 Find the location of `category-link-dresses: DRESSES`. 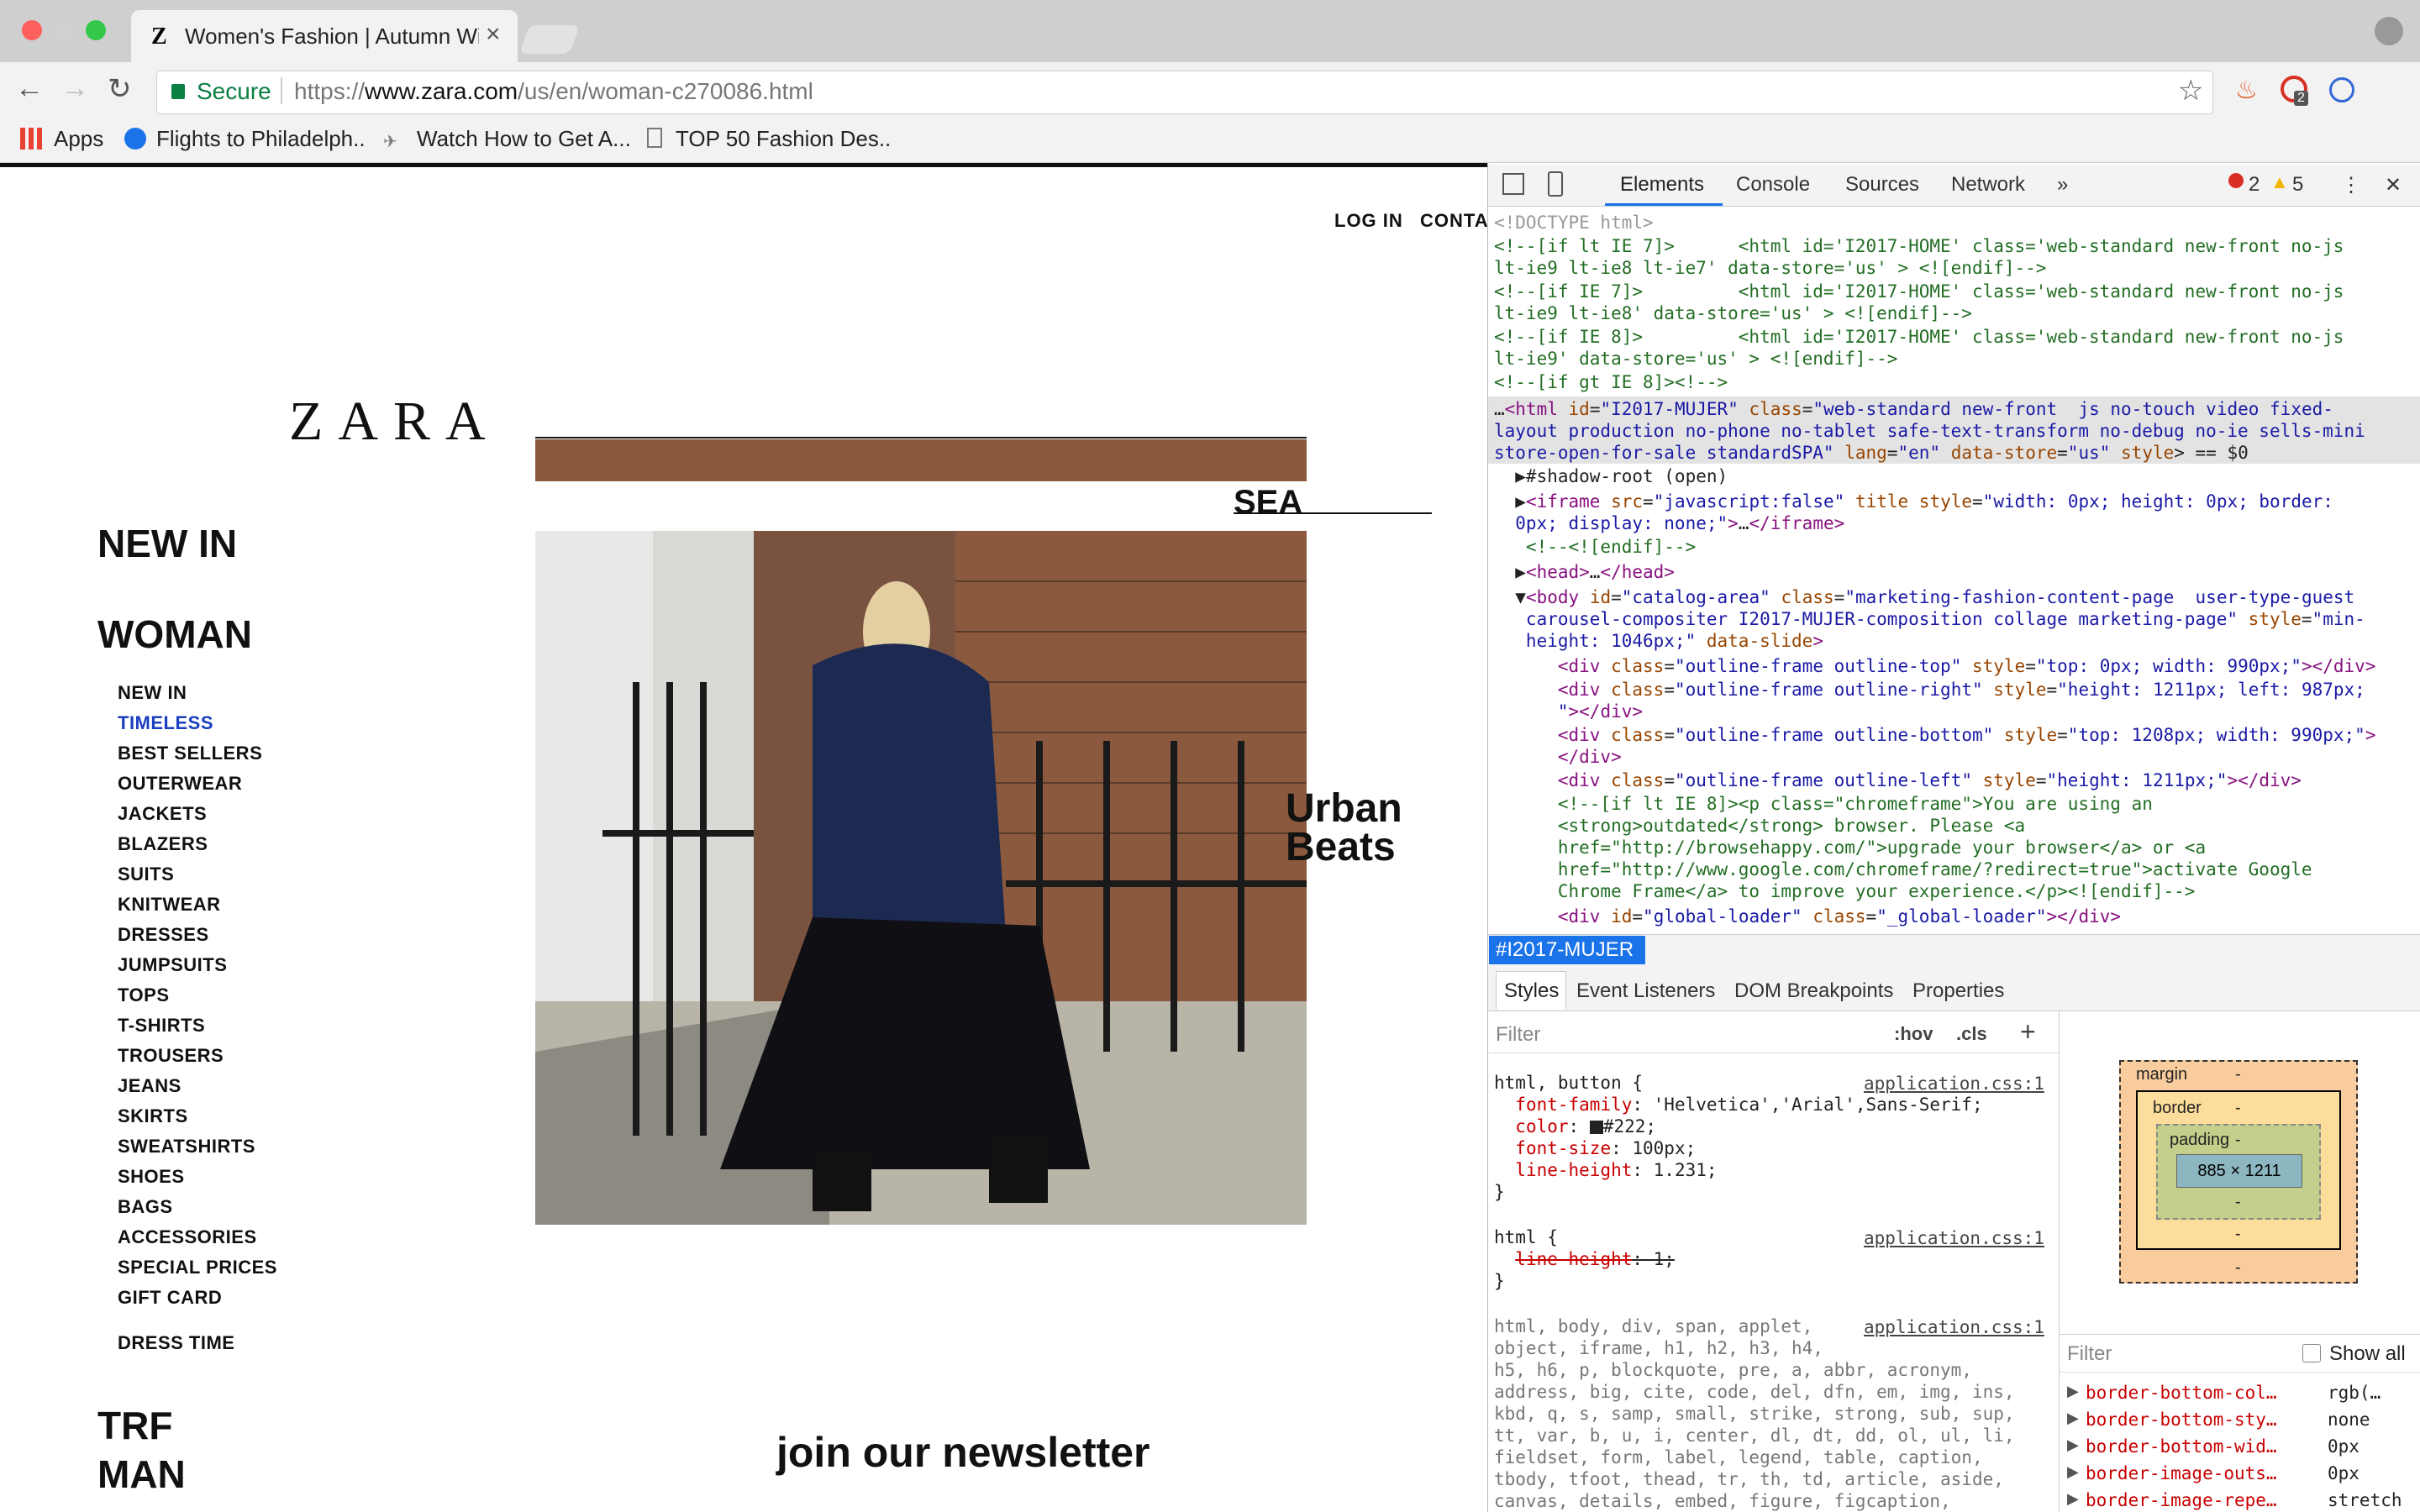

category-link-dresses: DRESSES is located at coordinates (163, 935).